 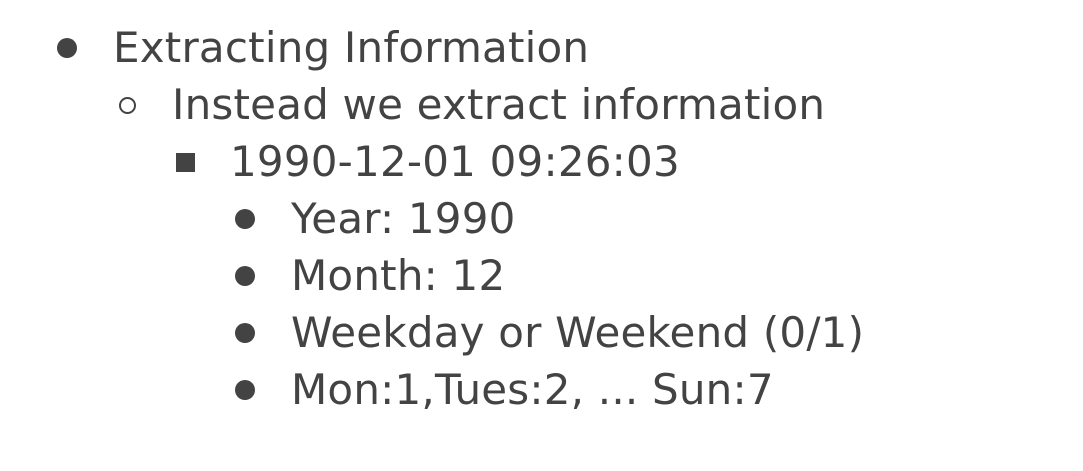 What do you see at coordinates (351, 47) in the screenshot?
I see `bullet-text: Extracting Information` at bounding box center [351, 47].